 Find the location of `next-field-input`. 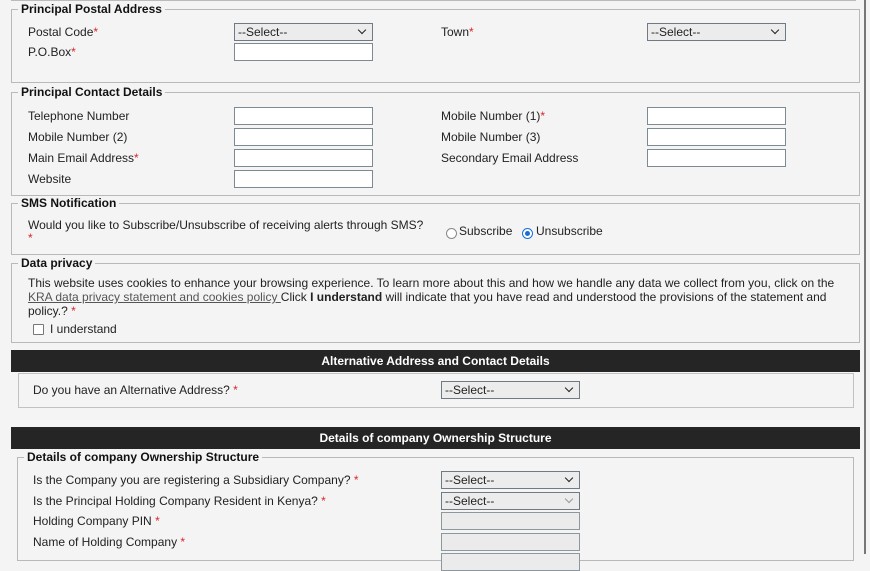

next-field-input is located at coordinates (510, 562).